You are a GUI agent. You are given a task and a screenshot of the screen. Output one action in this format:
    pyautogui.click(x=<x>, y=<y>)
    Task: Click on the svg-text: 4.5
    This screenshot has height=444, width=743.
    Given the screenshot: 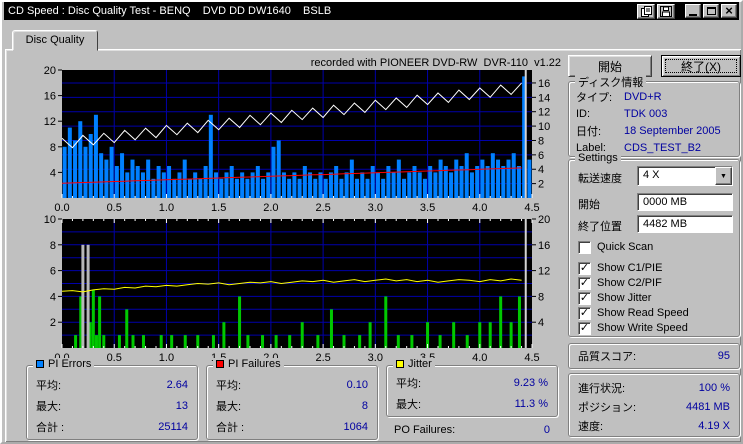 What is the action you would take?
    pyautogui.click(x=531, y=208)
    